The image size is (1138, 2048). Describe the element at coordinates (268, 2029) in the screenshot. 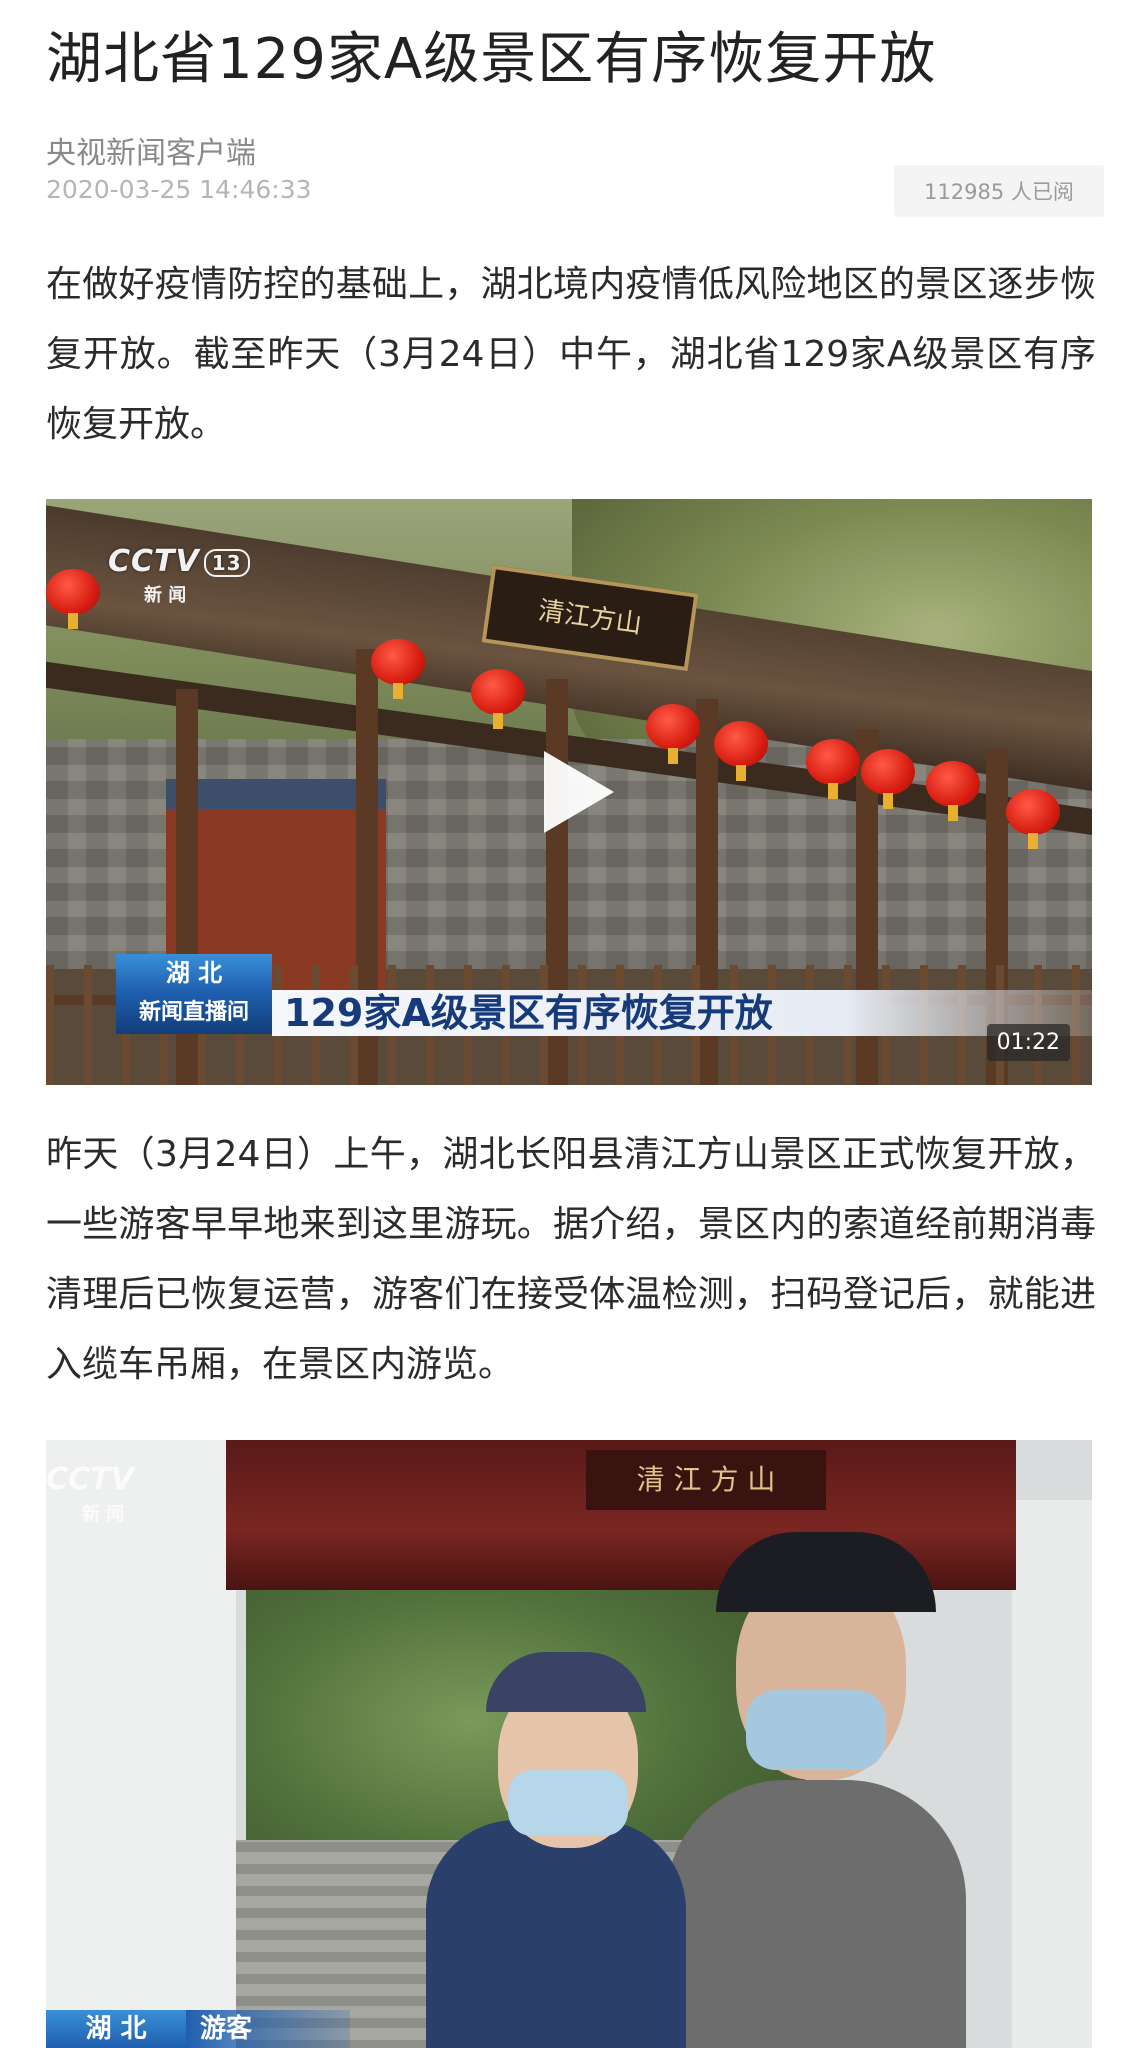

I see `lower-third-role: 游客` at that location.